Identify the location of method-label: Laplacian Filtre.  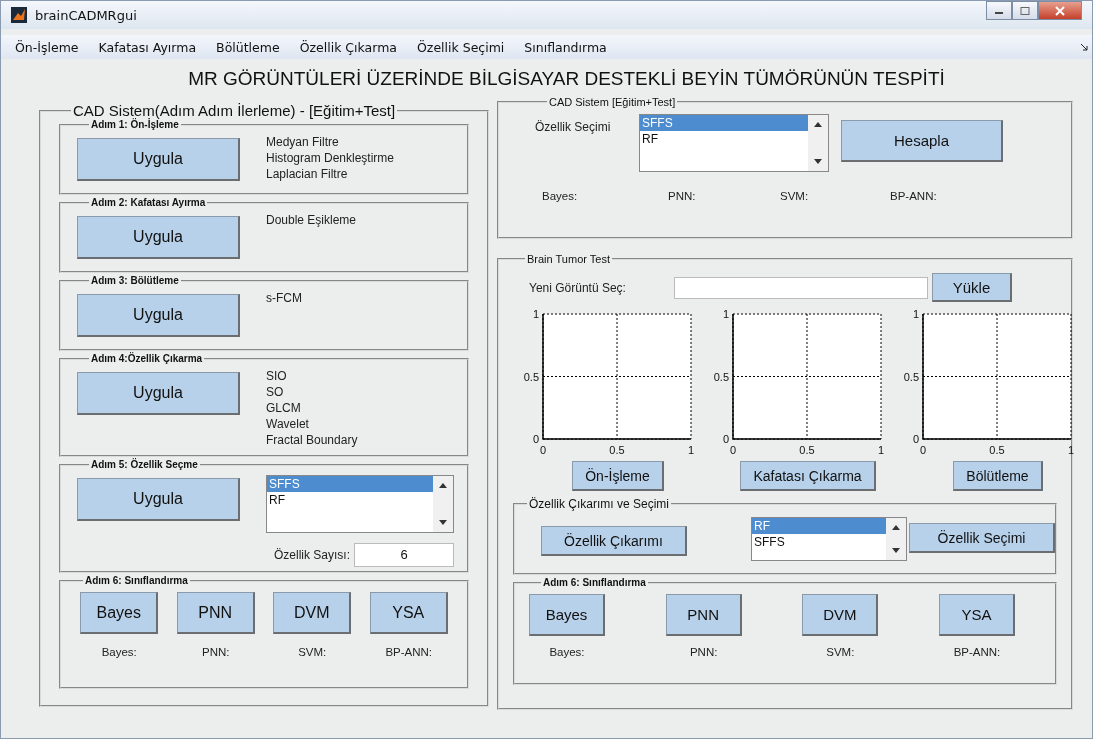
(307, 174).